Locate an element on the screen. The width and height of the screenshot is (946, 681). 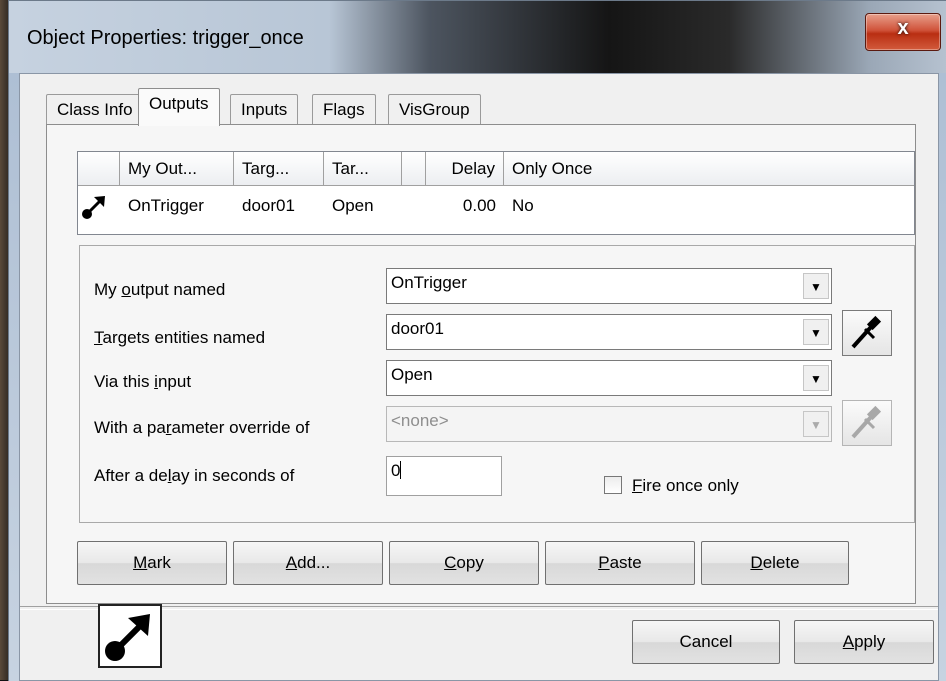
my-output-combo: OnTrigger ▼ is located at coordinates (609, 286).